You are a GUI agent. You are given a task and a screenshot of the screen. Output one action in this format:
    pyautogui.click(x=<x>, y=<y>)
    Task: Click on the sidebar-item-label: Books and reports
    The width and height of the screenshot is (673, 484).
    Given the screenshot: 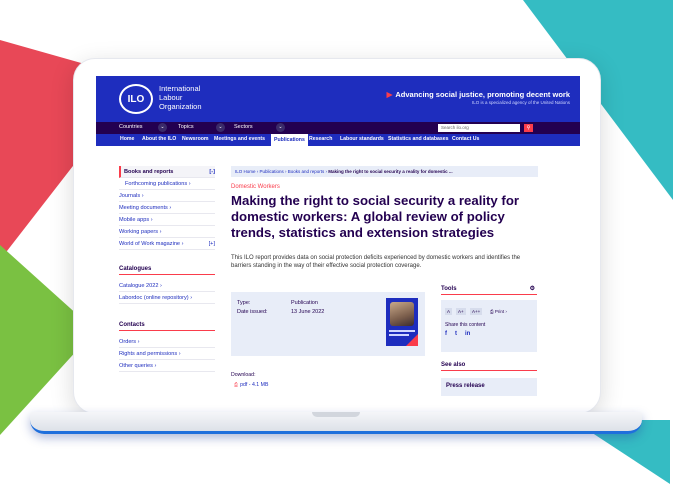 What is the action you would take?
    pyautogui.click(x=149, y=172)
    